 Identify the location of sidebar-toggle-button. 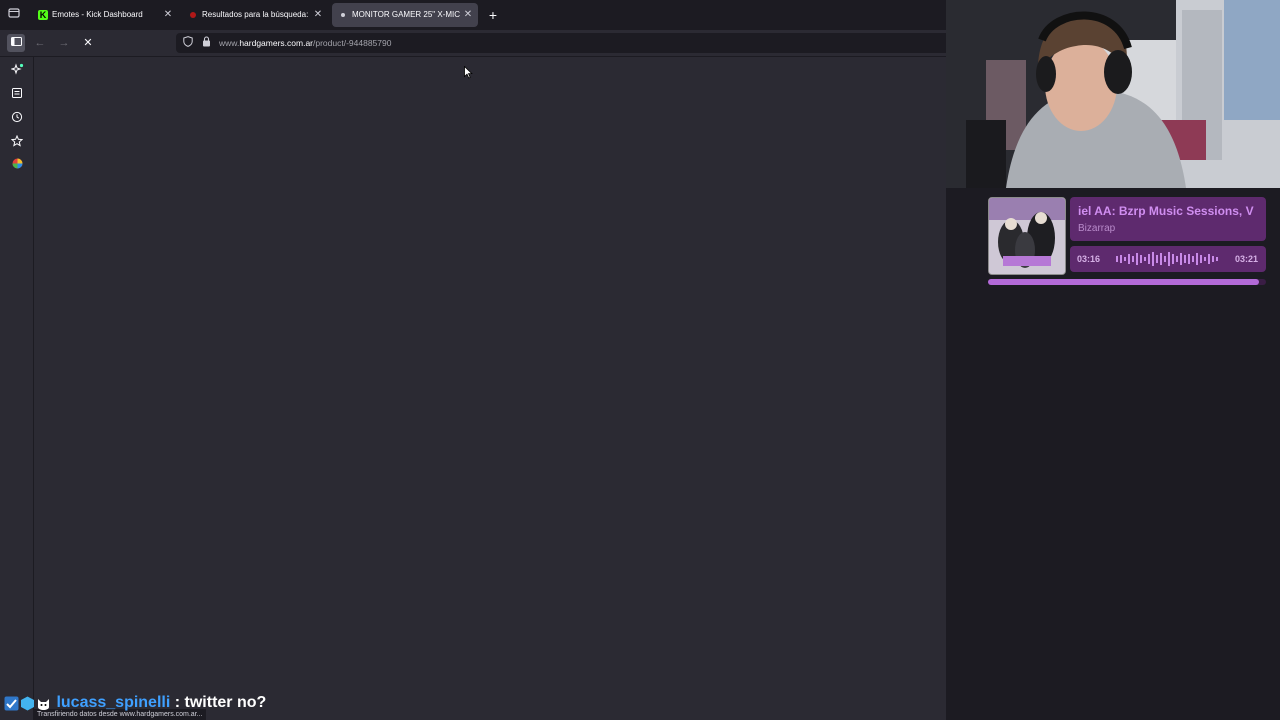
(16, 43).